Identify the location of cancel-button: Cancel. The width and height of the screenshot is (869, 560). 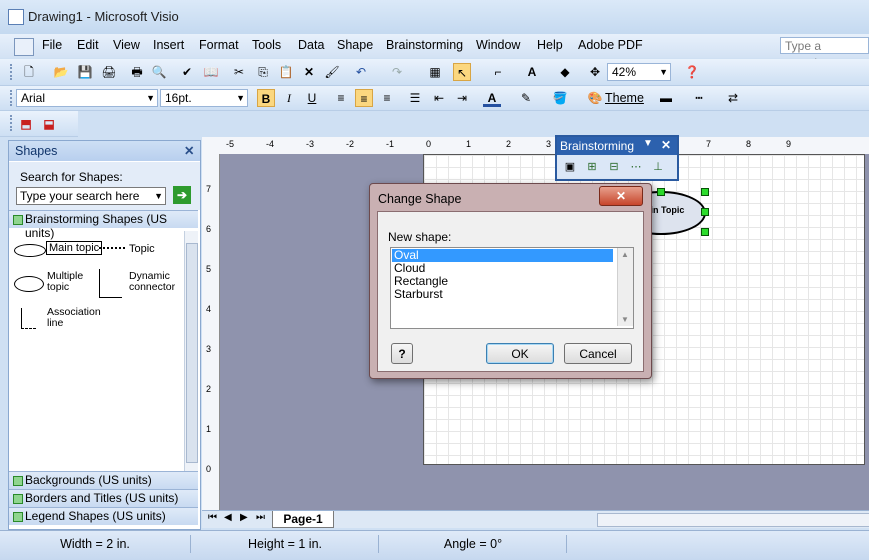
(598, 353).